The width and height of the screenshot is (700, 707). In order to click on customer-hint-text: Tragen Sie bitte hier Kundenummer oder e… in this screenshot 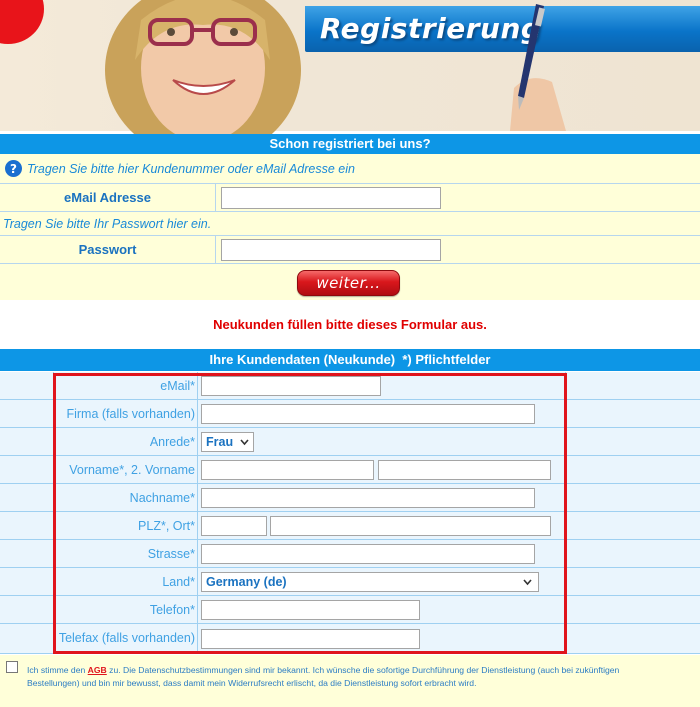, I will do `click(191, 169)`.